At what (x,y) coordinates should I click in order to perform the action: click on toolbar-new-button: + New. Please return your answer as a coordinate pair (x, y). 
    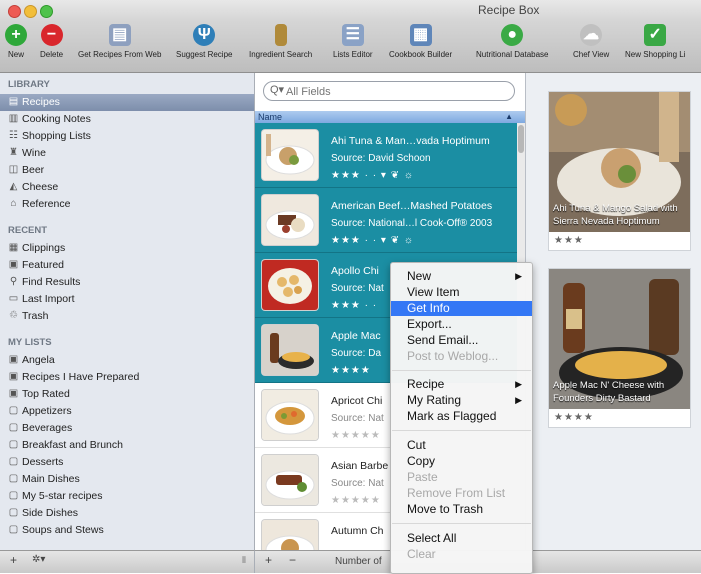
    Looking at the image, I should click on (16, 41).